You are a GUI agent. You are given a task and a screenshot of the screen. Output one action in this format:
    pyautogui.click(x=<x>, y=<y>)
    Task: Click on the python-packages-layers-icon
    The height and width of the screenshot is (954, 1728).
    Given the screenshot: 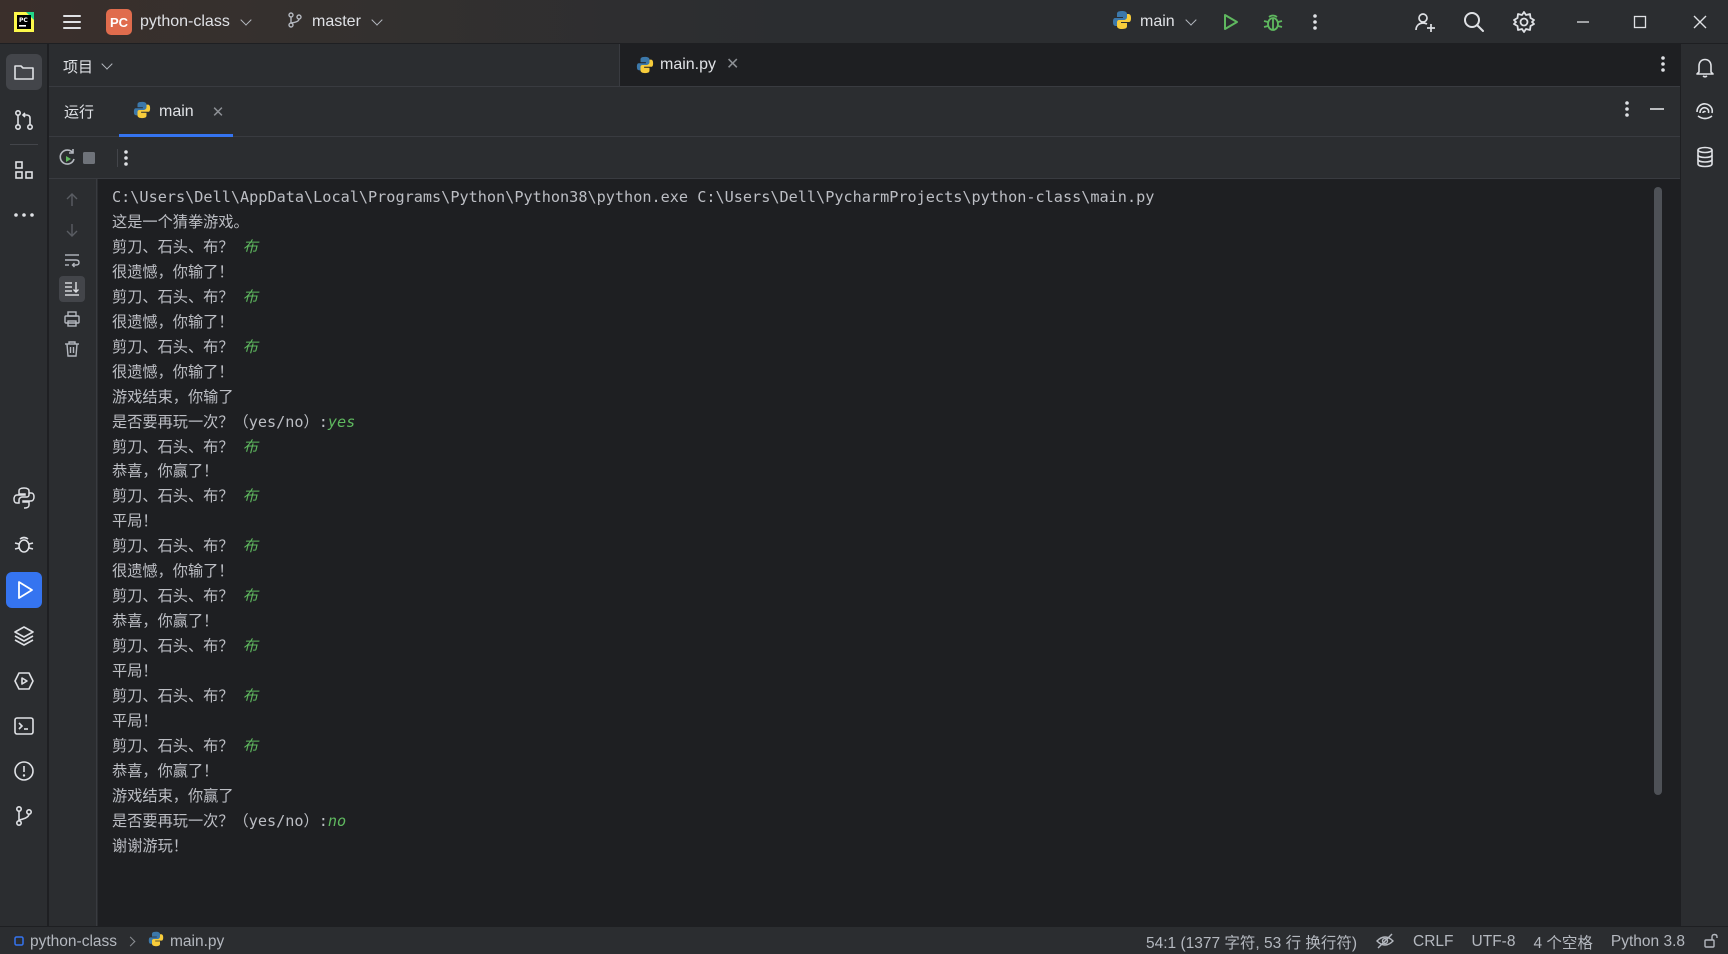 What is the action you would take?
    pyautogui.click(x=24, y=636)
    